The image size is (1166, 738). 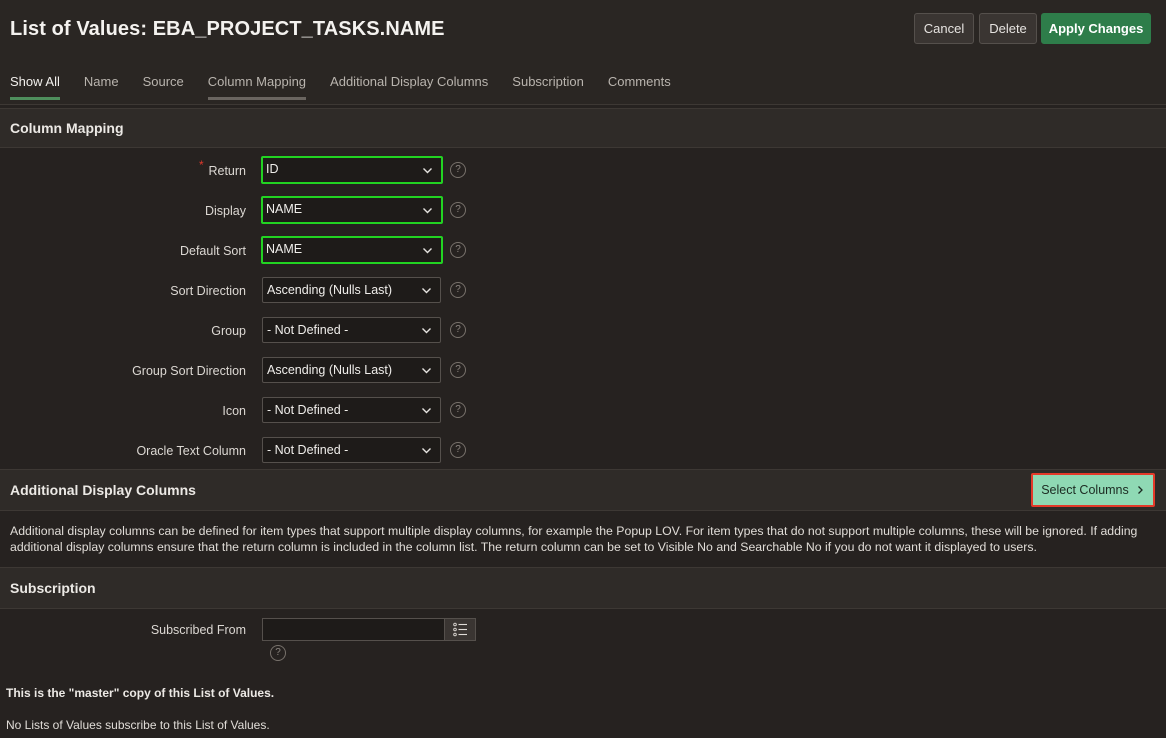 What do you see at coordinates (272, 169) in the screenshot?
I see `select-value: ID` at bounding box center [272, 169].